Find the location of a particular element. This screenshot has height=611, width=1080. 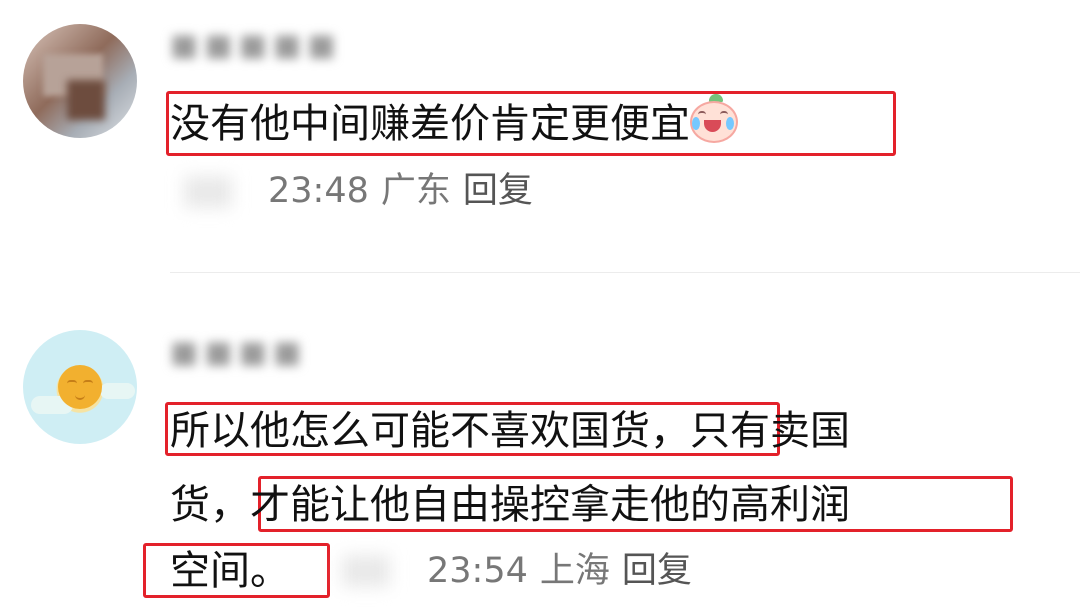

comment-text-line-2: 货，才能让他自由操控拿走他的高利润 is located at coordinates (510, 505).